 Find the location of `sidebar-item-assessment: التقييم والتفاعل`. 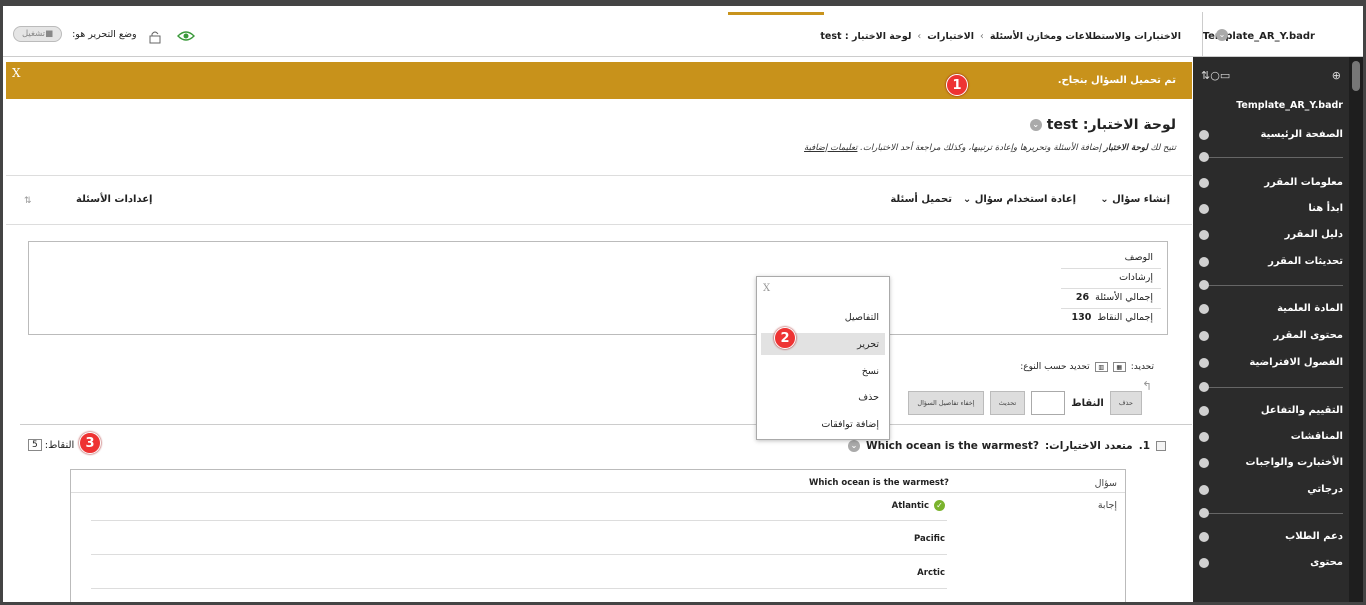

sidebar-item-assessment: التقييم والتفاعل is located at coordinates (1268, 414).